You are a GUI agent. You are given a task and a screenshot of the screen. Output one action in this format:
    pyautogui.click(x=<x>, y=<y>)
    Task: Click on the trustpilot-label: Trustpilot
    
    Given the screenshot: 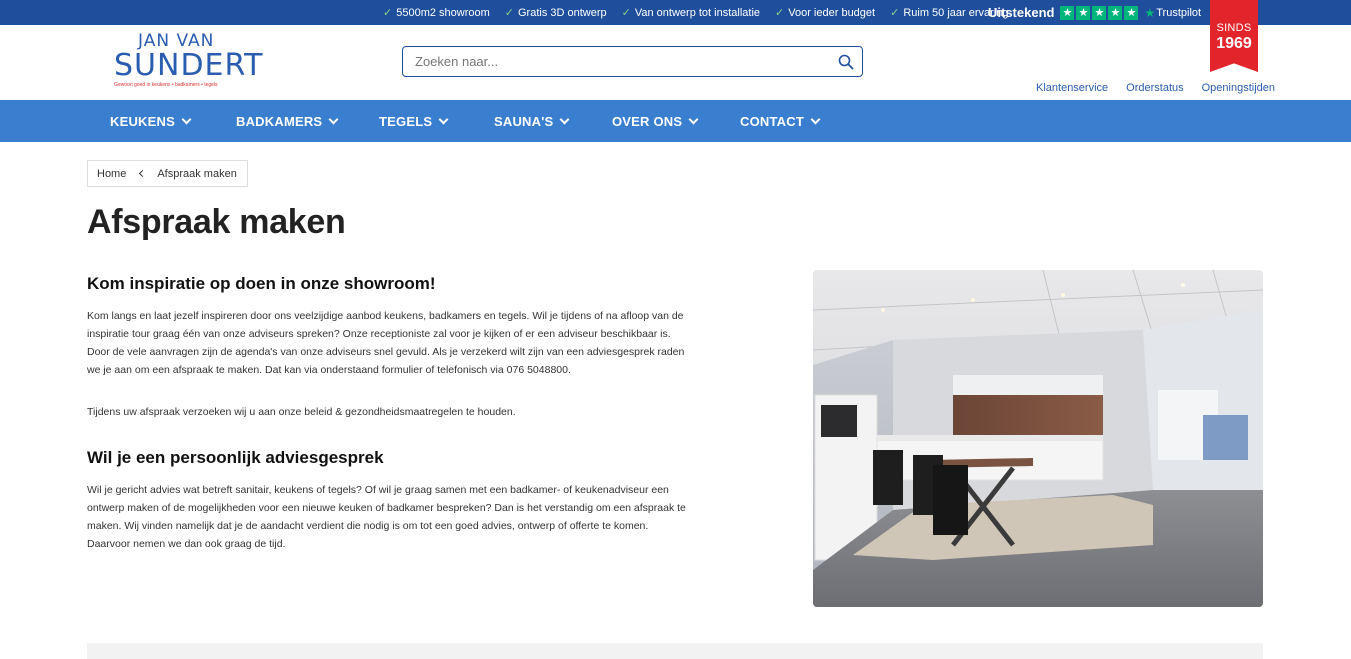 What is the action you would take?
    pyautogui.click(x=1179, y=12)
    